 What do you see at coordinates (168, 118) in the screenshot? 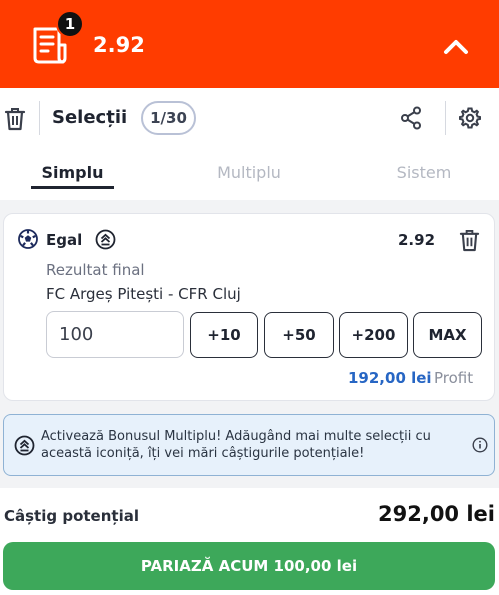
I see `selection-counter: 1/30` at bounding box center [168, 118].